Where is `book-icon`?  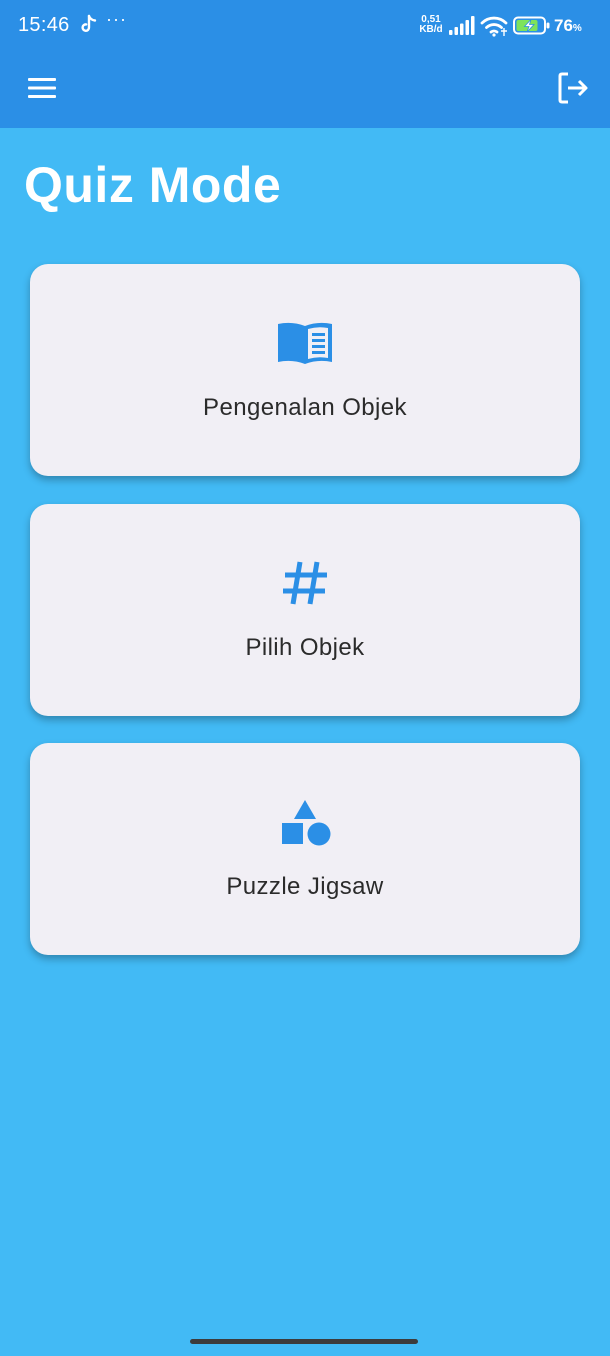 book-icon is located at coordinates (305, 345).